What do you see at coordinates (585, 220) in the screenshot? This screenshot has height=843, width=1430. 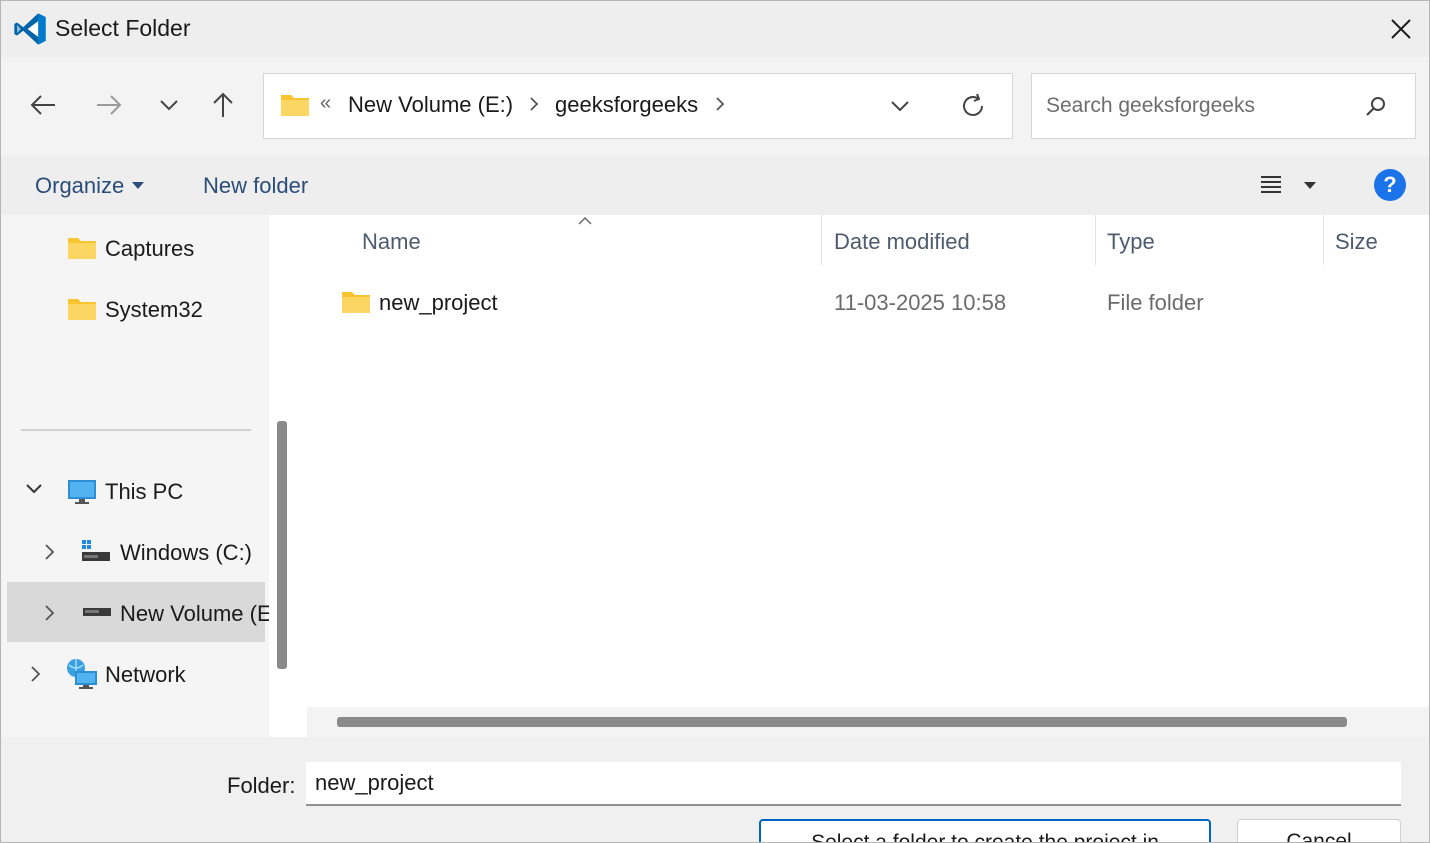 I see `sort-ascending-icon` at bounding box center [585, 220].